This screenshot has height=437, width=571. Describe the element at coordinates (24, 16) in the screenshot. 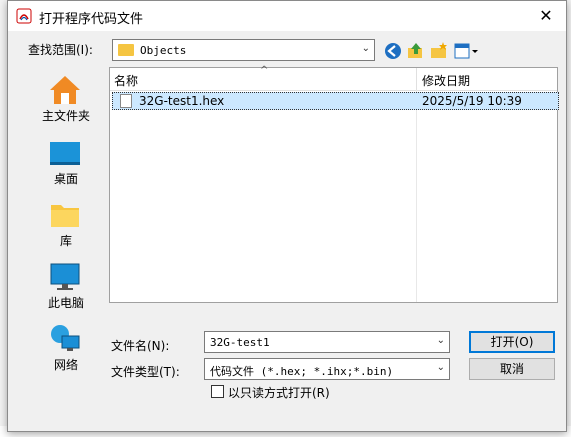

I see `app-icon` at that location.